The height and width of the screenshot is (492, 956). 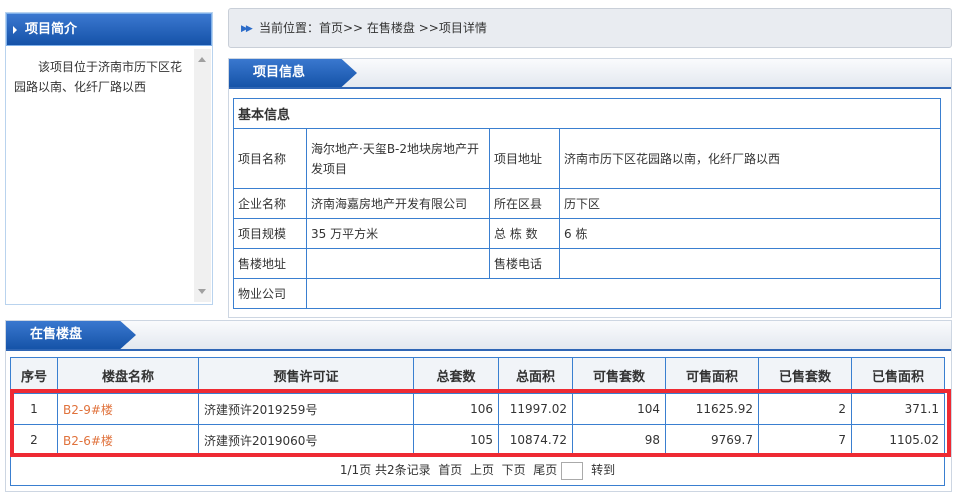 What do you see at coordinates (202, 175) in the screenshot?
I see `scrollbar` at bounding box center [202, 175].